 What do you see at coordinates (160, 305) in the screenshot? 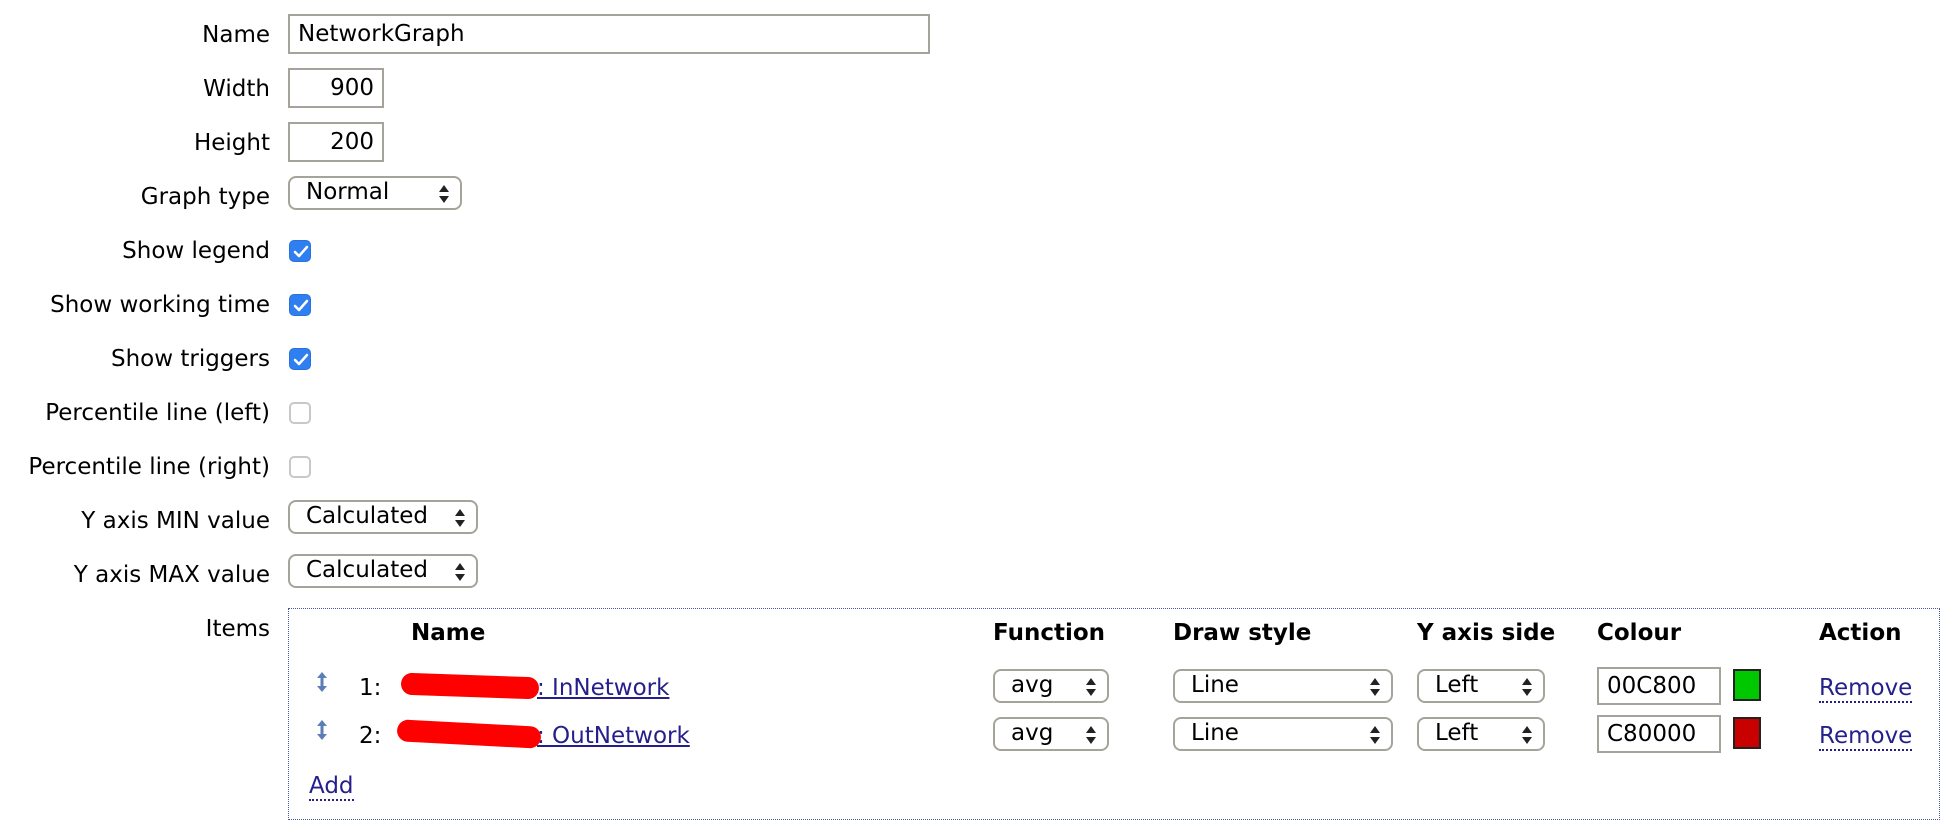
I see `show-working-time-label: Show working time` at bounding box center [160, 305].